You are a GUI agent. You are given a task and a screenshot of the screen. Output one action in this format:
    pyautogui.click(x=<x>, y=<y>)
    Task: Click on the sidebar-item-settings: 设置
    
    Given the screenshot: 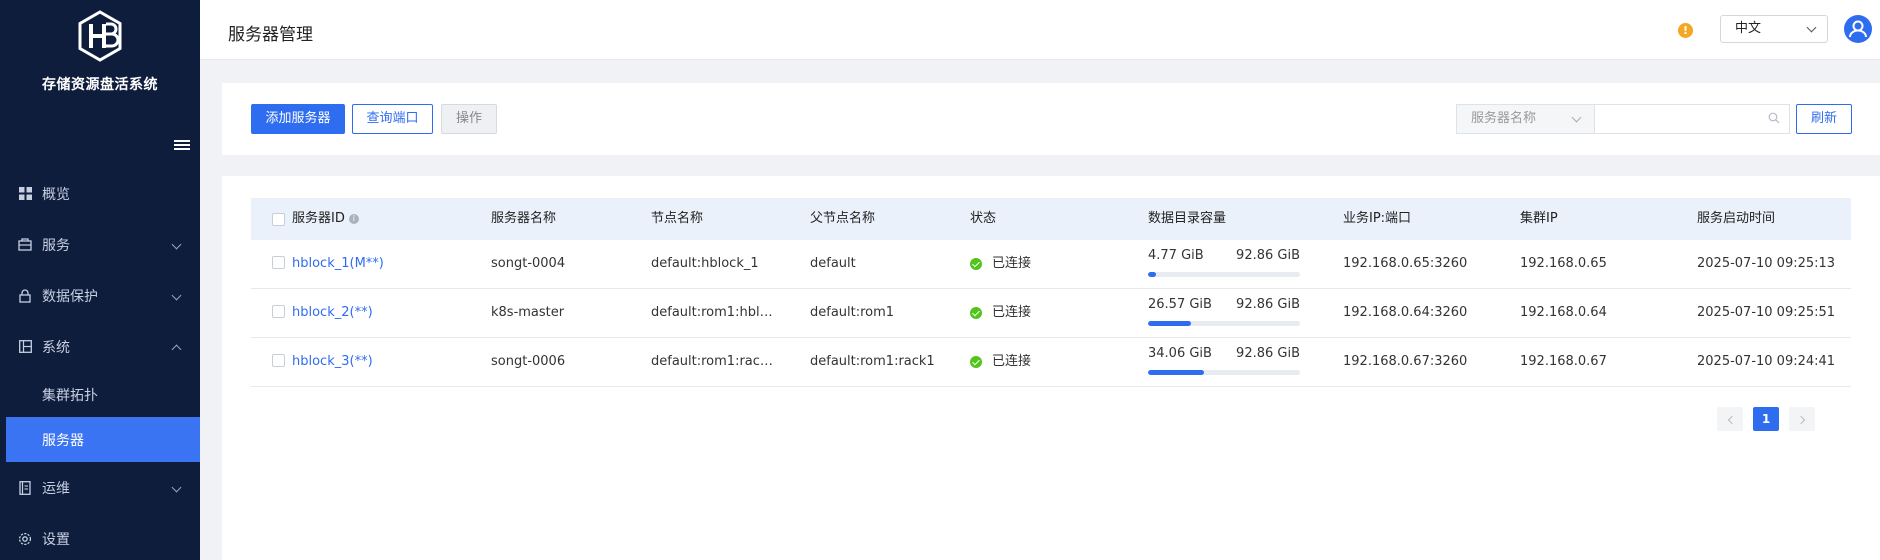 What is the action you would take?
    pyautogui.click(x=100, y=536)
    